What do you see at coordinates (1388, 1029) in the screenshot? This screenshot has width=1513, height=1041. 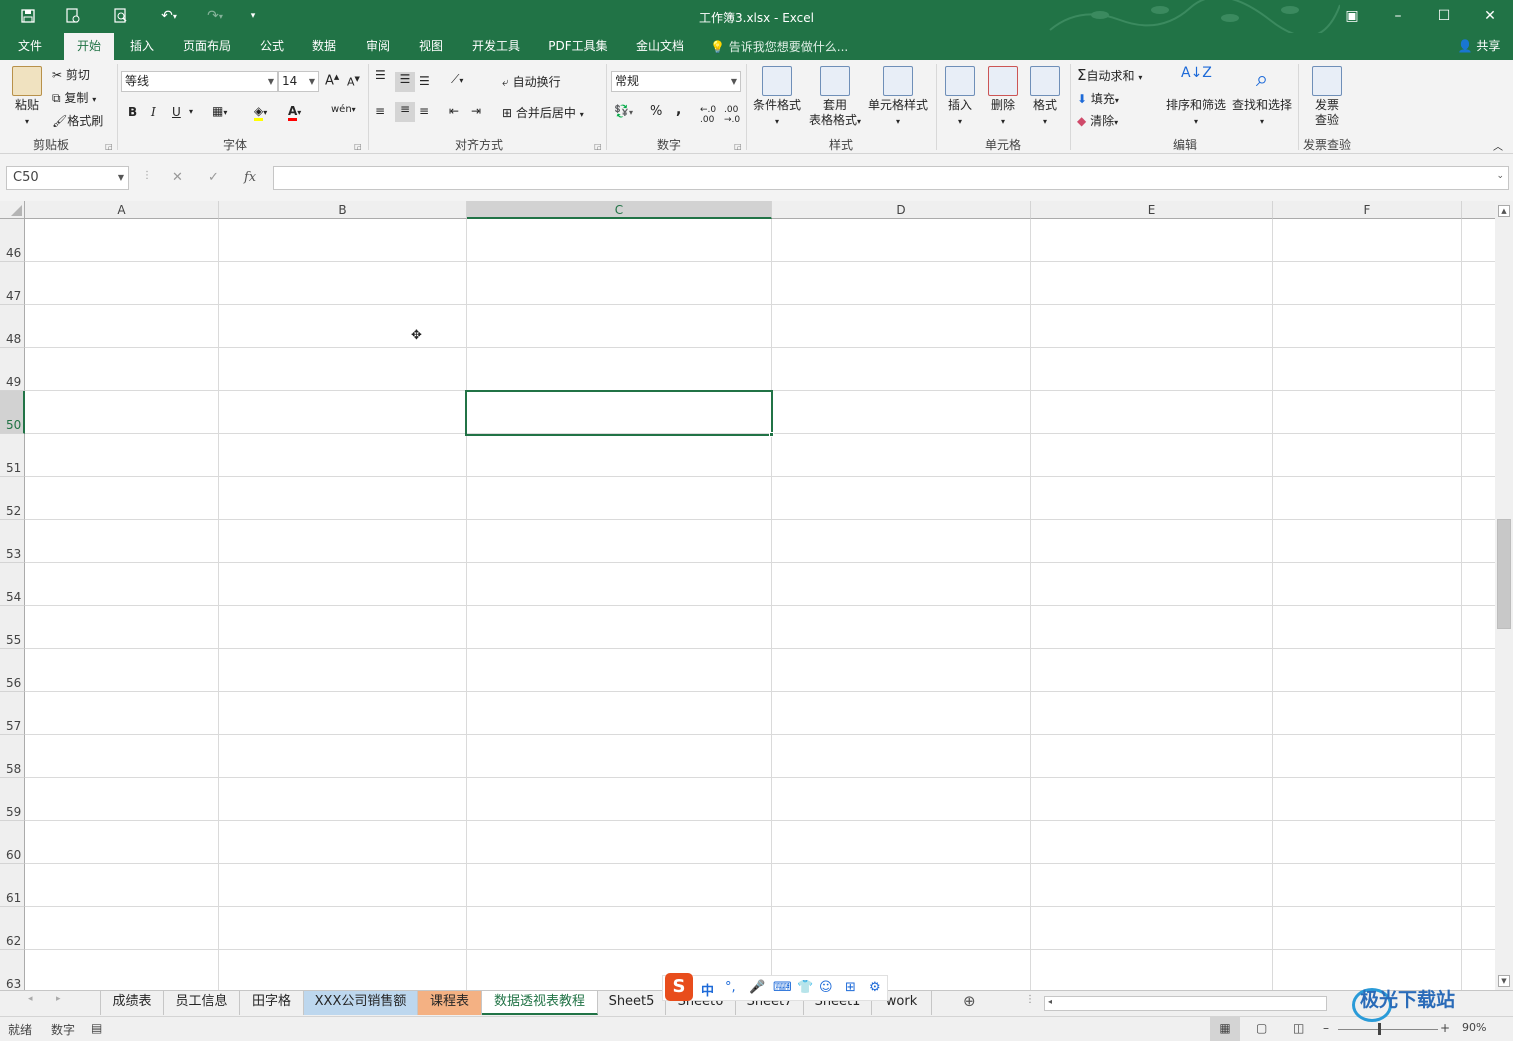 I see `zoom-slider` at bounding box center [1388, 1029].